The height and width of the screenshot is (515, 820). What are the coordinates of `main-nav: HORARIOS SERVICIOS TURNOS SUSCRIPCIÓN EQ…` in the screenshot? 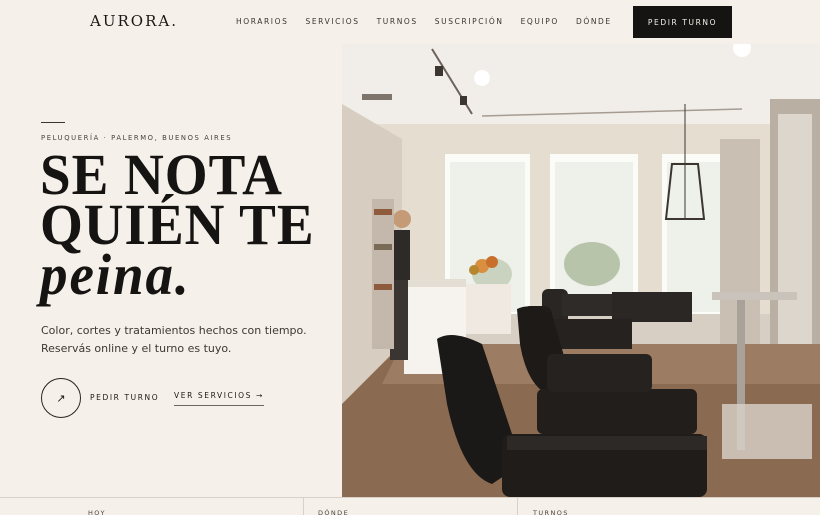 It's located at (432, 21).